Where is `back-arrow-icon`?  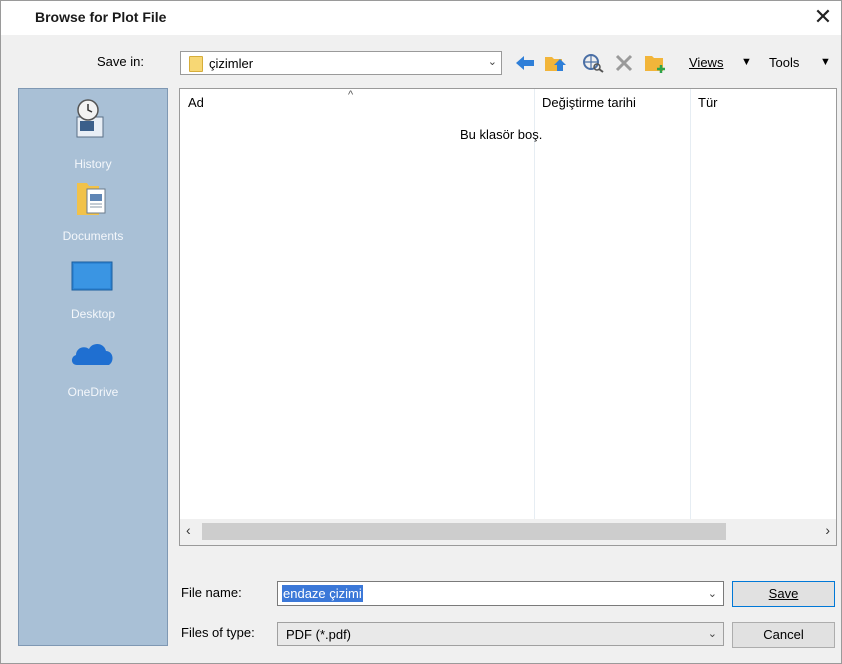
back-arrow-icon is located at coordinates (525, 63).